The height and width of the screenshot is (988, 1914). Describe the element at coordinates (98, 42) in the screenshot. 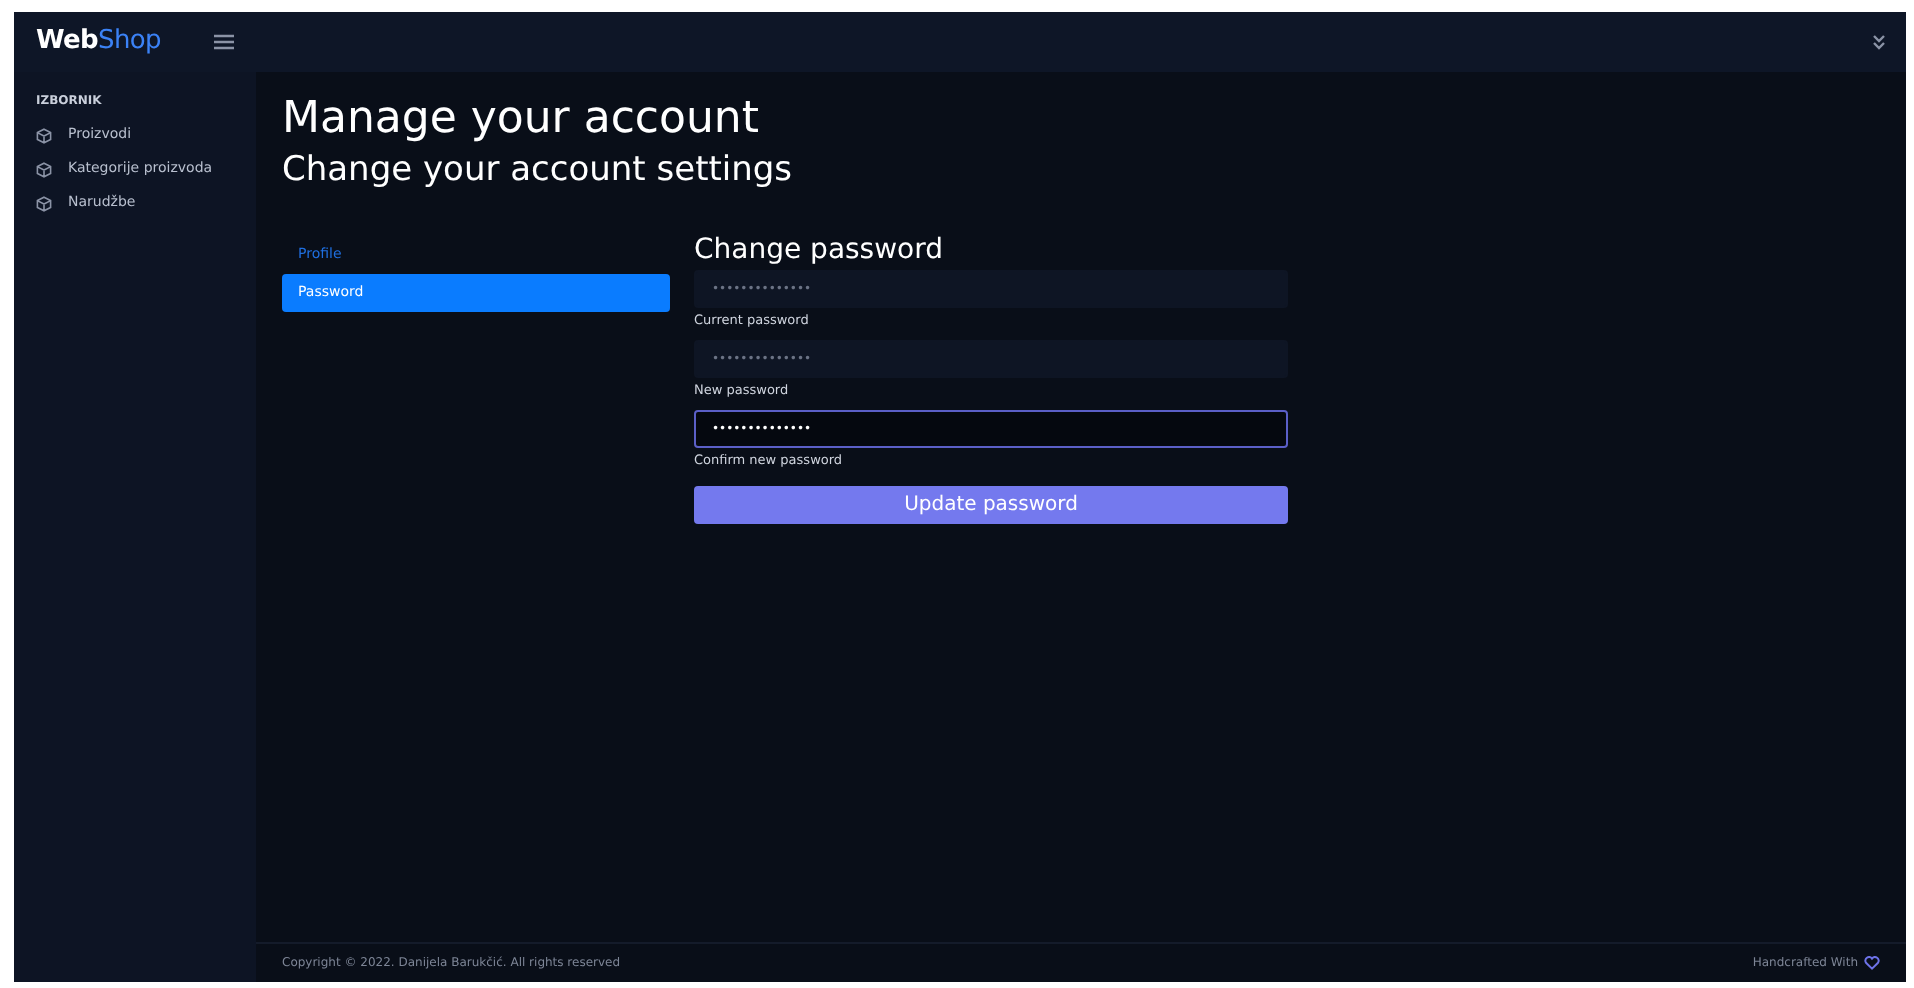

I see `logo: WebShop` at that location.